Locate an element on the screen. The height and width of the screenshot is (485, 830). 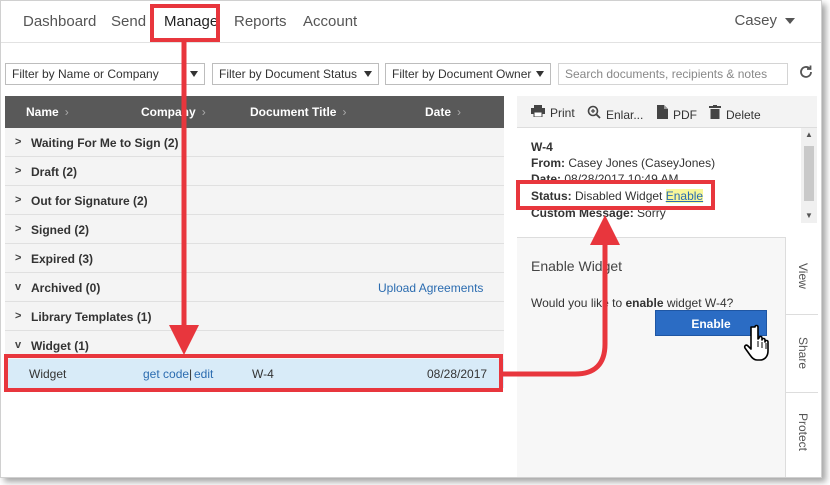
row-name: Widget is located at coordinates (48, 374).